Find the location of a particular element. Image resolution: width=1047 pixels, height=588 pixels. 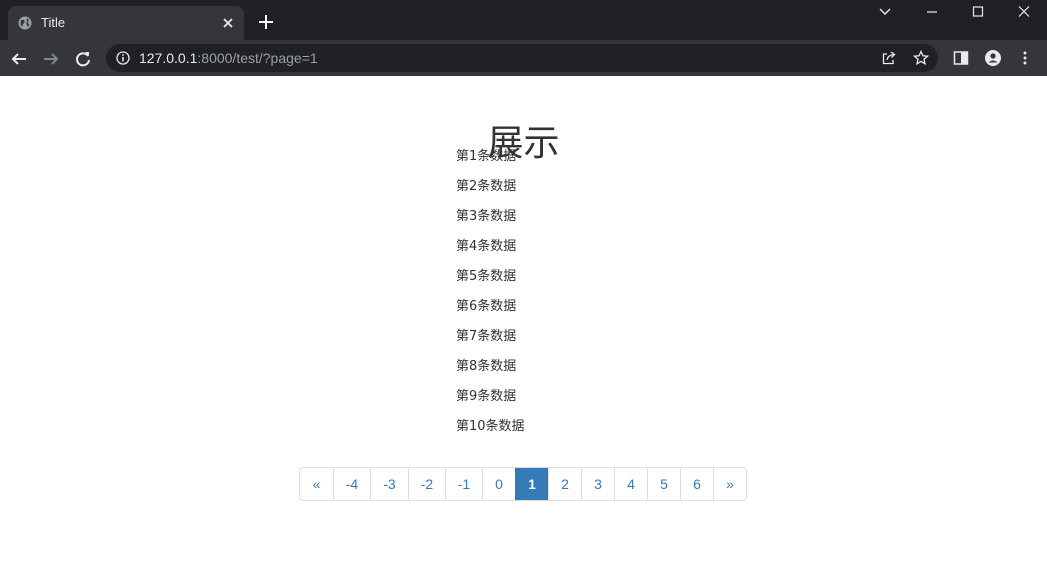

pagination-page-5: 5 is located at coordinates (663, 484).